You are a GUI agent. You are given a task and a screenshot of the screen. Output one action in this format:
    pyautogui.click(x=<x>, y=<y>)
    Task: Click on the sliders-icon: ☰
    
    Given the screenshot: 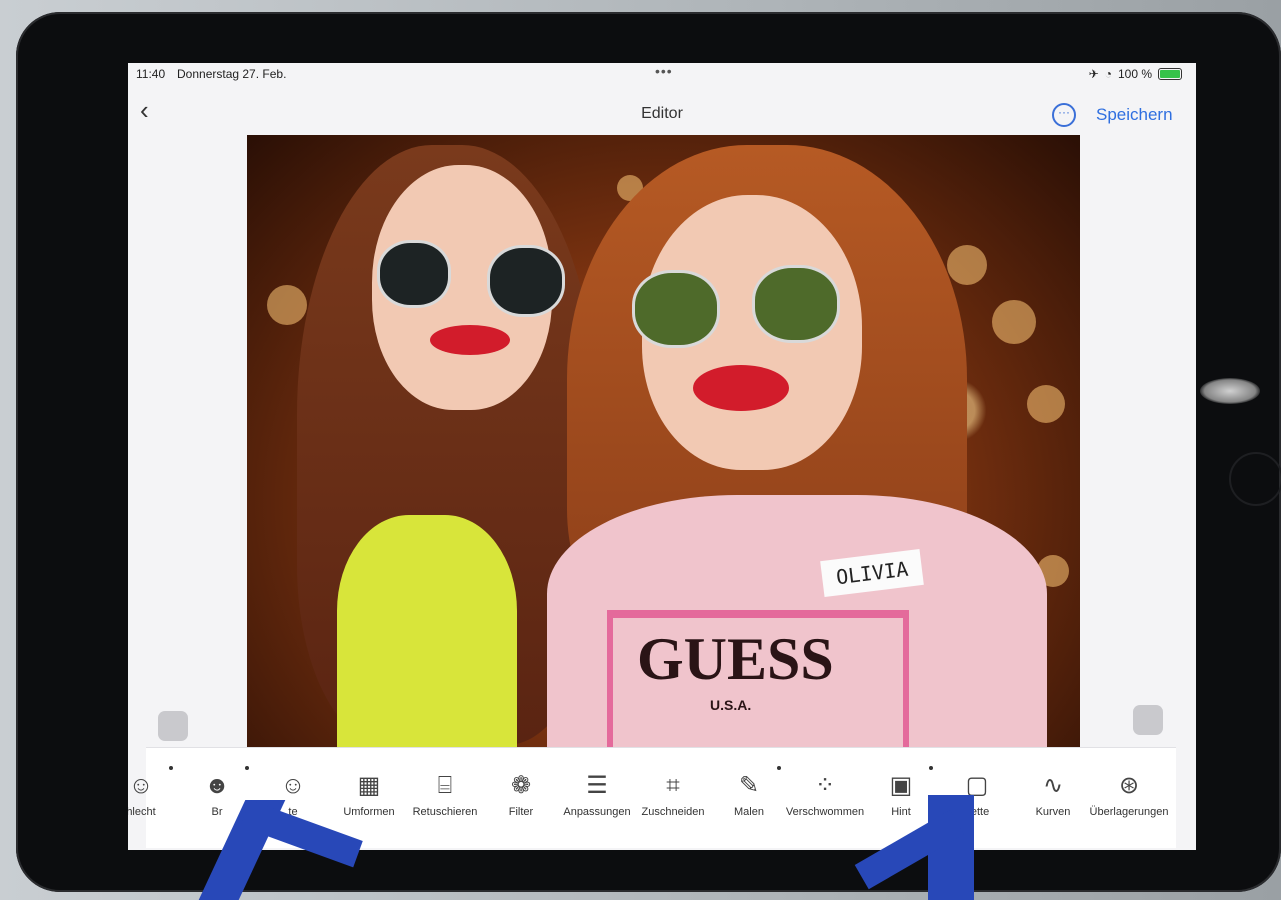 What is the action you would take?
    pyautogui.click(x=597, y=785)
    